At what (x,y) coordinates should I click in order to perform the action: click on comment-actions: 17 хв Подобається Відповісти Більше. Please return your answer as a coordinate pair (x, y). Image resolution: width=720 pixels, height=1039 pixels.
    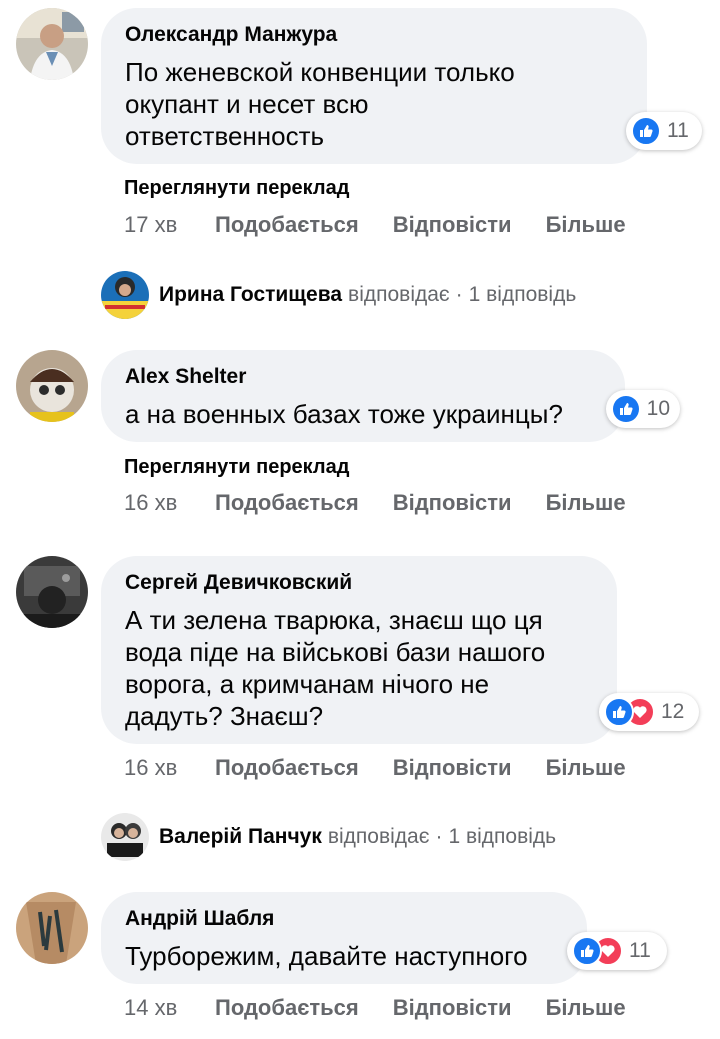
    Looking at the image, I should click on (392, 225).